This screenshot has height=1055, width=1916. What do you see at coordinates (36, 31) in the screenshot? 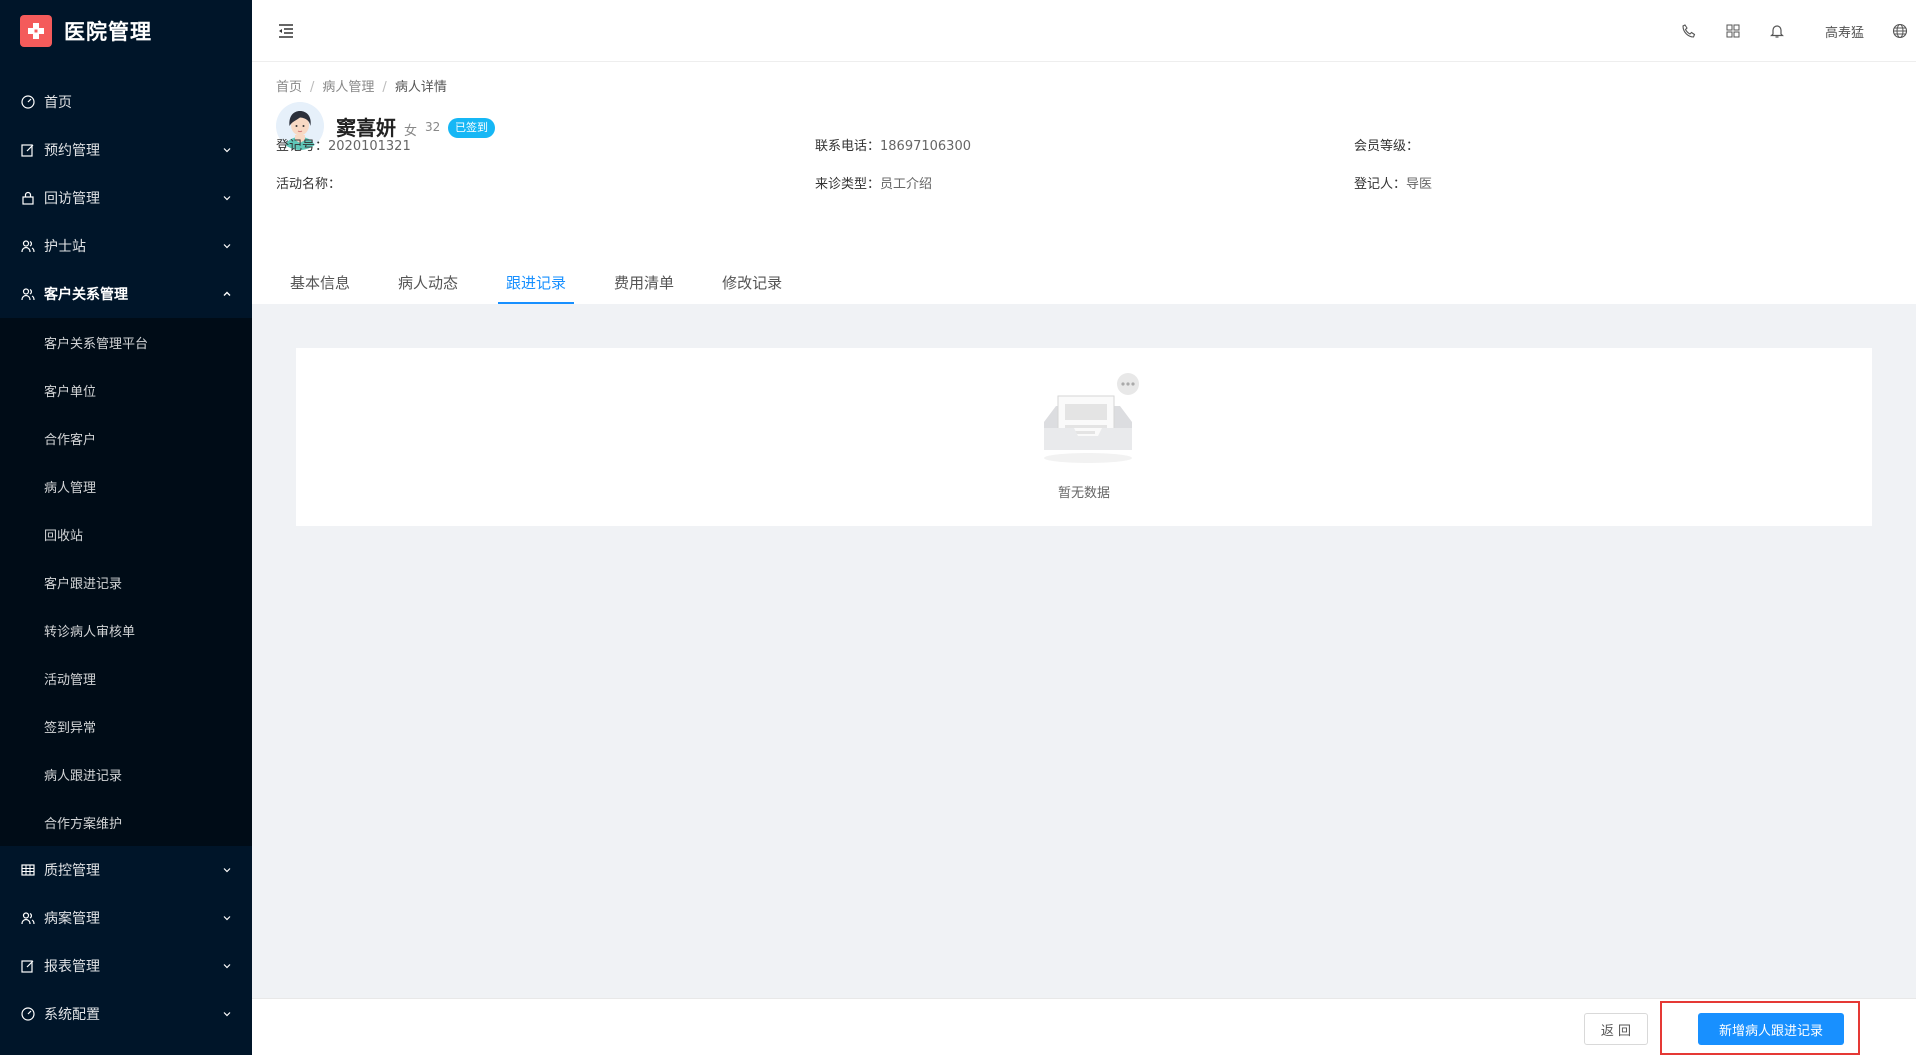
I see `hospital-logo-icon` at bounding box center [36, 31].